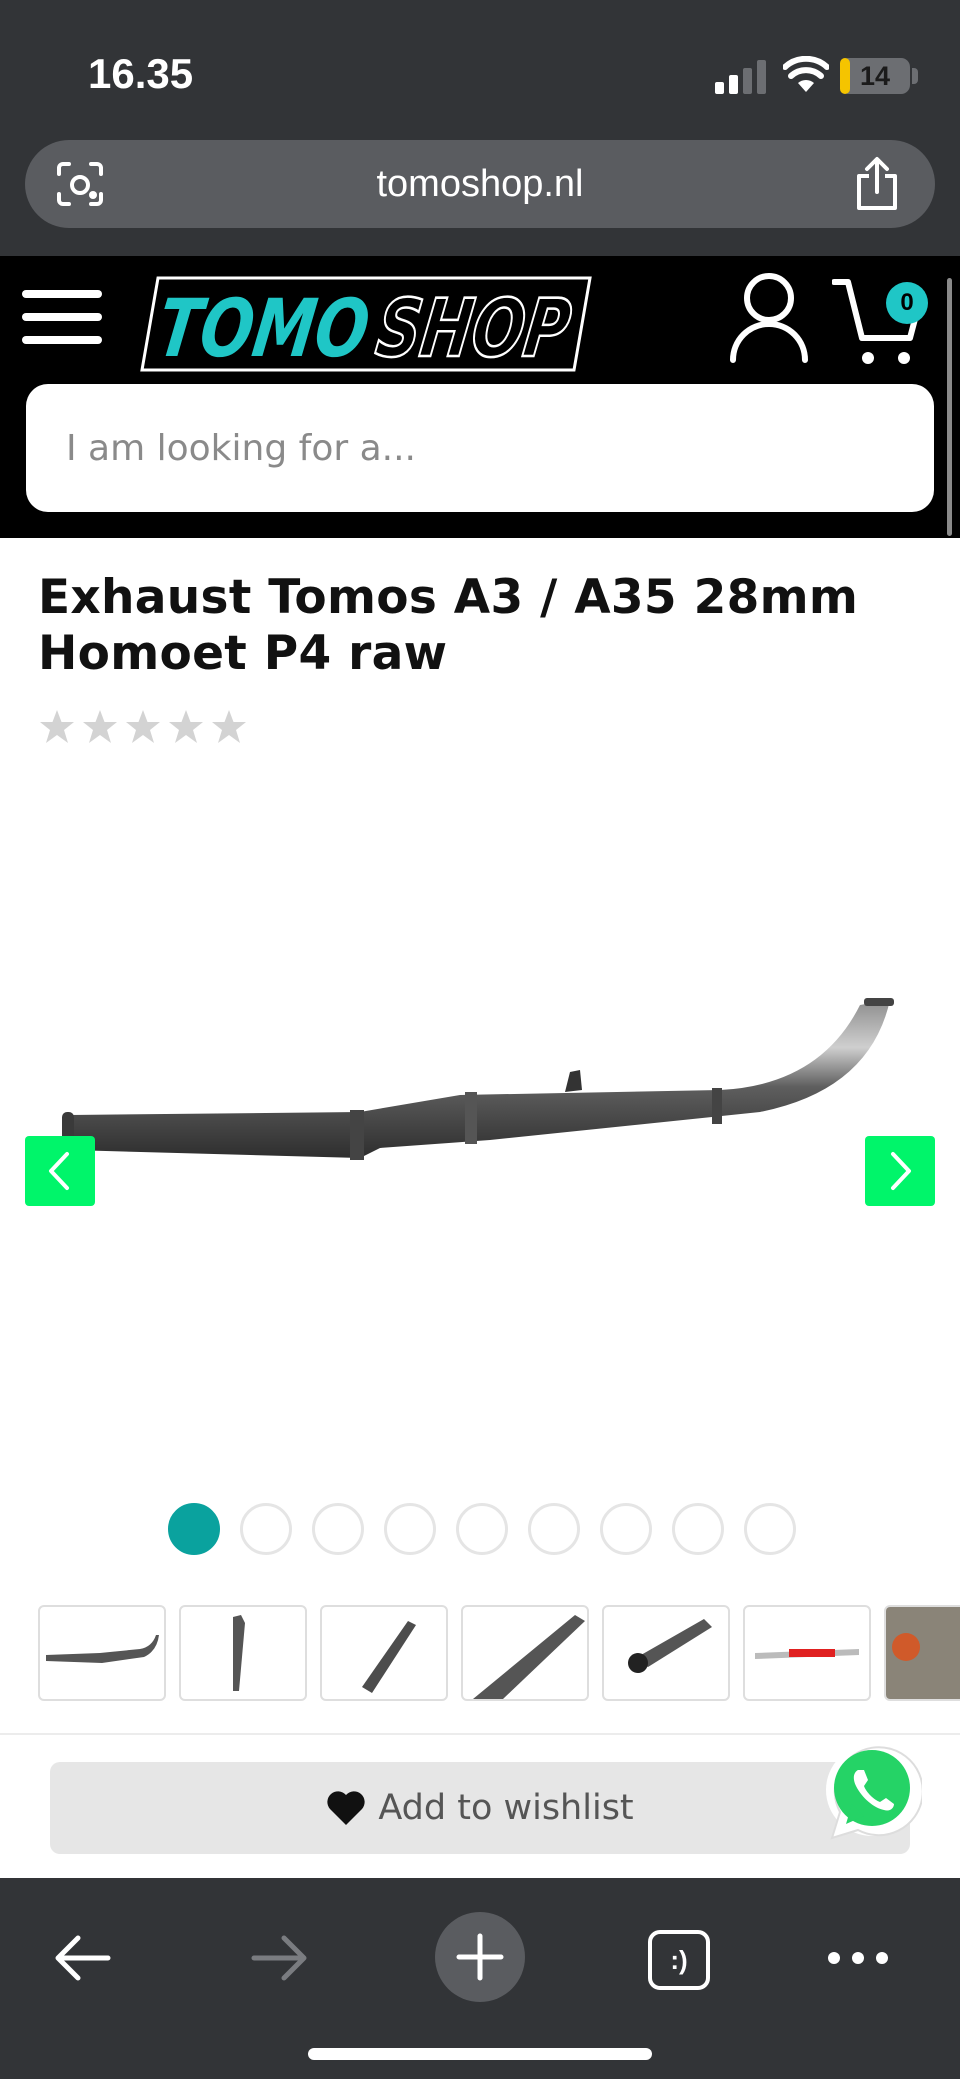 The width and height of the screenshot is (960, 2079). I want to click on status-bar: 16.35 14, so click(480, 70).